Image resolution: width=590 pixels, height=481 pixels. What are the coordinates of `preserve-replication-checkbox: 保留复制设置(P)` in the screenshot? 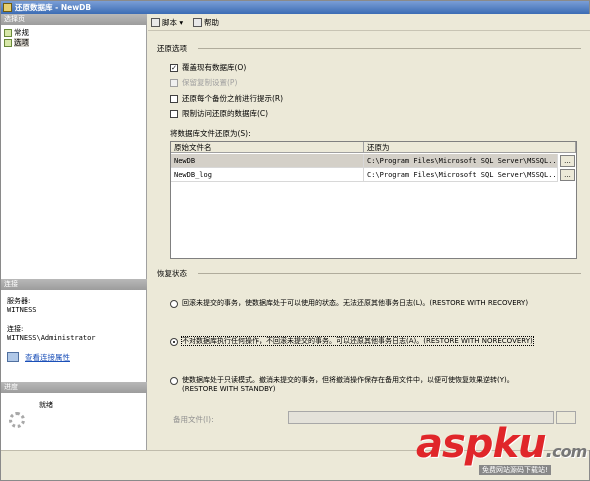 It's located at (203, 83).